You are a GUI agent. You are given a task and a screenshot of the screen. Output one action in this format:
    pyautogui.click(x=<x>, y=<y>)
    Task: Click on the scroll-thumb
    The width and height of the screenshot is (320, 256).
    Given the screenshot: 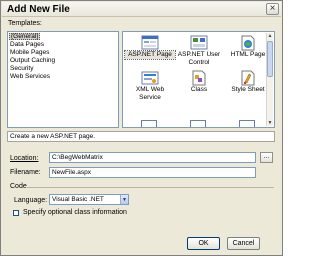 What is the action you would take?
    pyautogui.click(x=270, y=59)
    